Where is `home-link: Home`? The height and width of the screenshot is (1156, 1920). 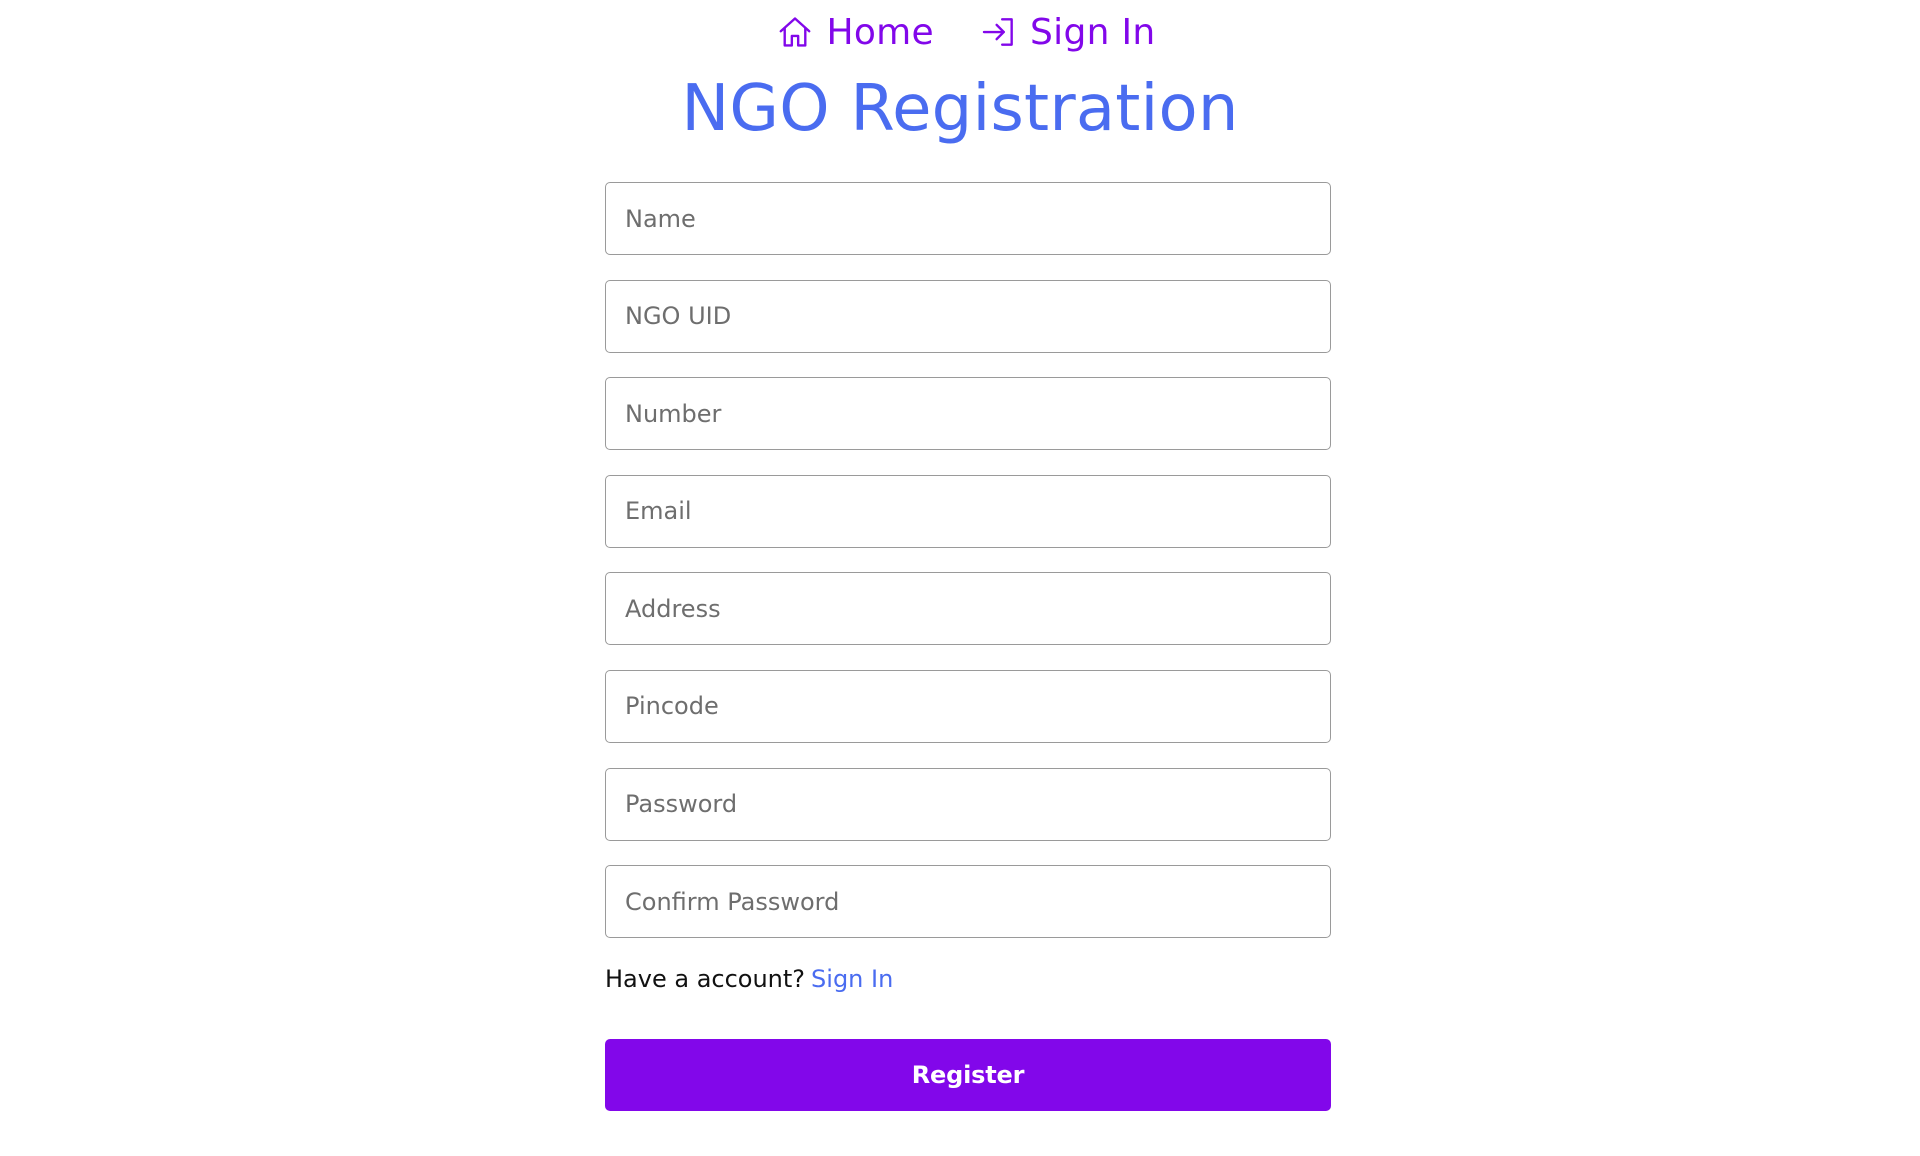 home-link: Home is located at coordinates (855, 32).